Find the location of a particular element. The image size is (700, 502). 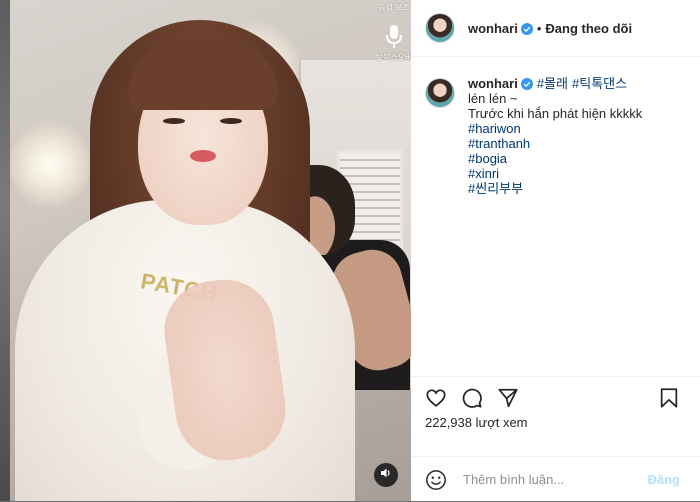

comment-box: Đăng is located at coordinates (555, 479).